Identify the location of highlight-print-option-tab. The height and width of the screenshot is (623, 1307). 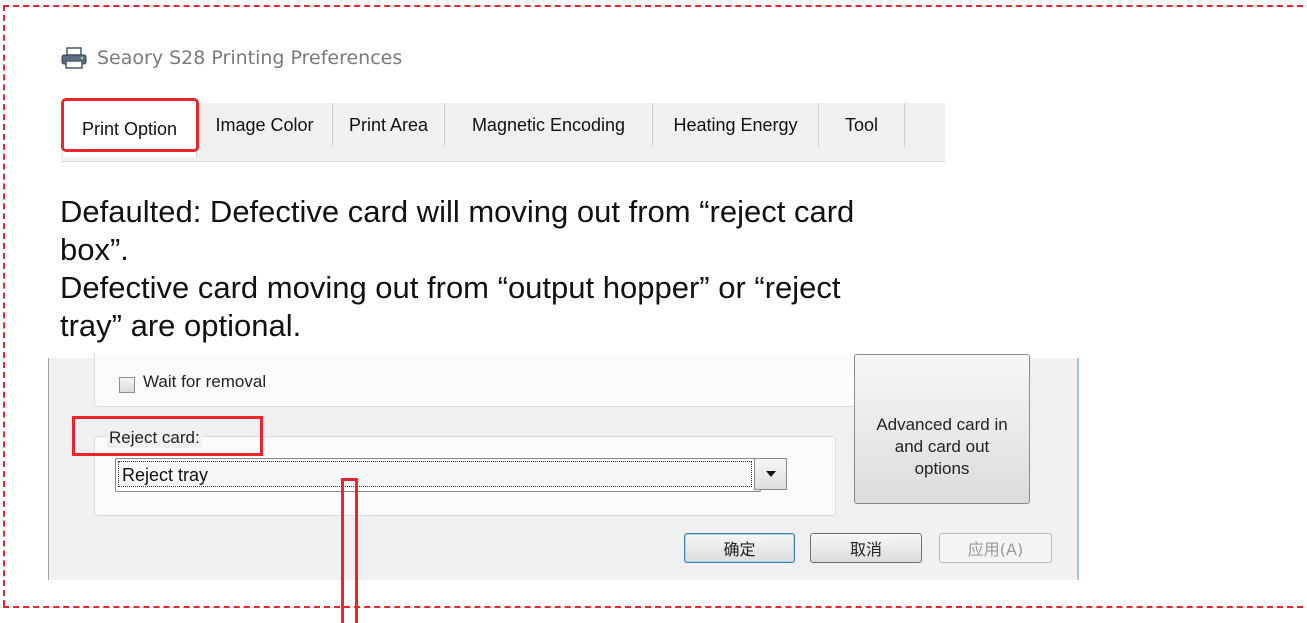
(130, 125).